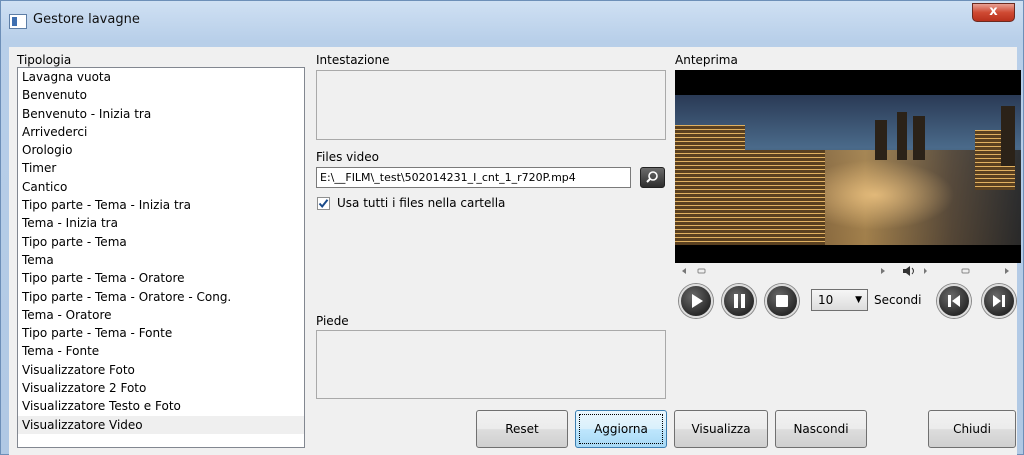 The height and width of the screenshot is (455, 1024). What do you see at coordinates (347, 157) in the screenshot?
I see `files-video-label: Files video` at bounding box center [347, 157].